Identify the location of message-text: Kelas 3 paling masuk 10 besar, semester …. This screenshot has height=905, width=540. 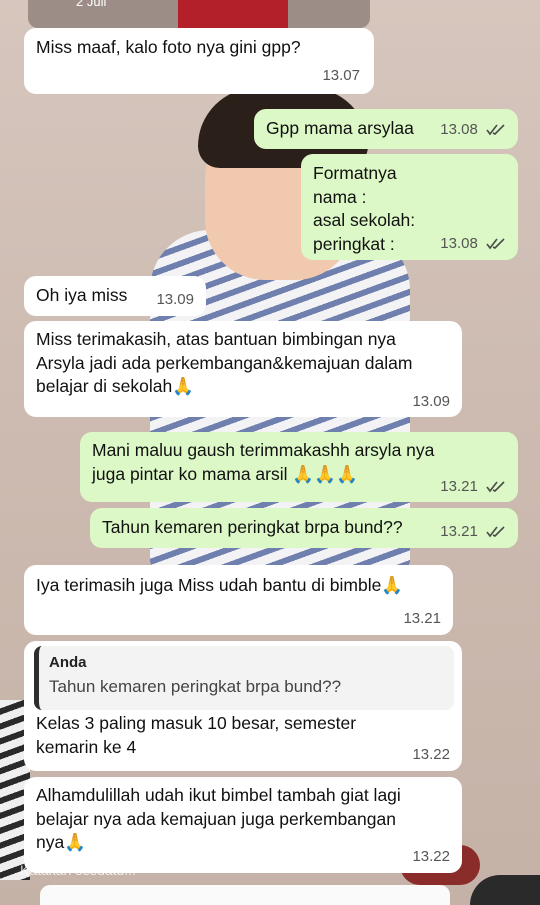
(196, 735).